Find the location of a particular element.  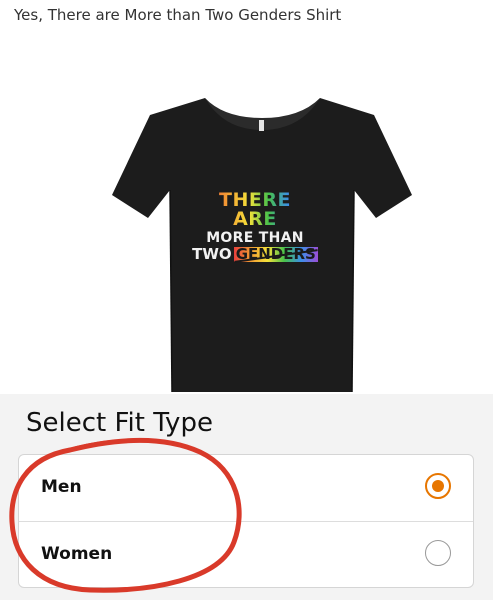

fit-option-label: Women is located at coordinates (77, 554).